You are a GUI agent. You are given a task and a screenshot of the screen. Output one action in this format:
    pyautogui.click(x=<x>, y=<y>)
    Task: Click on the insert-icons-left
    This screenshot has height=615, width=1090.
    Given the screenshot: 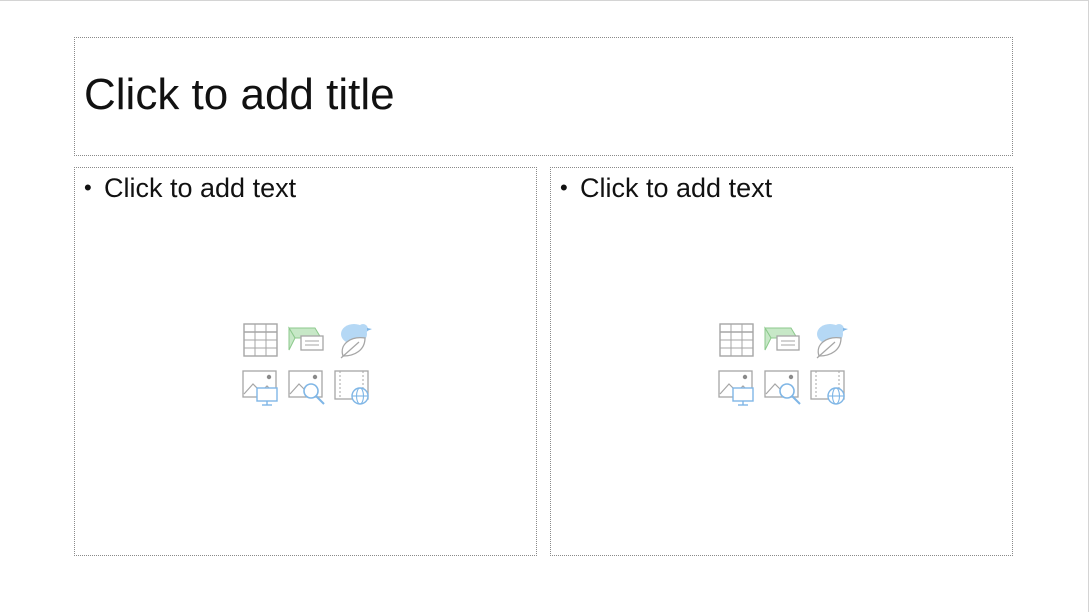 What is the action you would take?
    pyautogui.click(x=309, y=366)
    